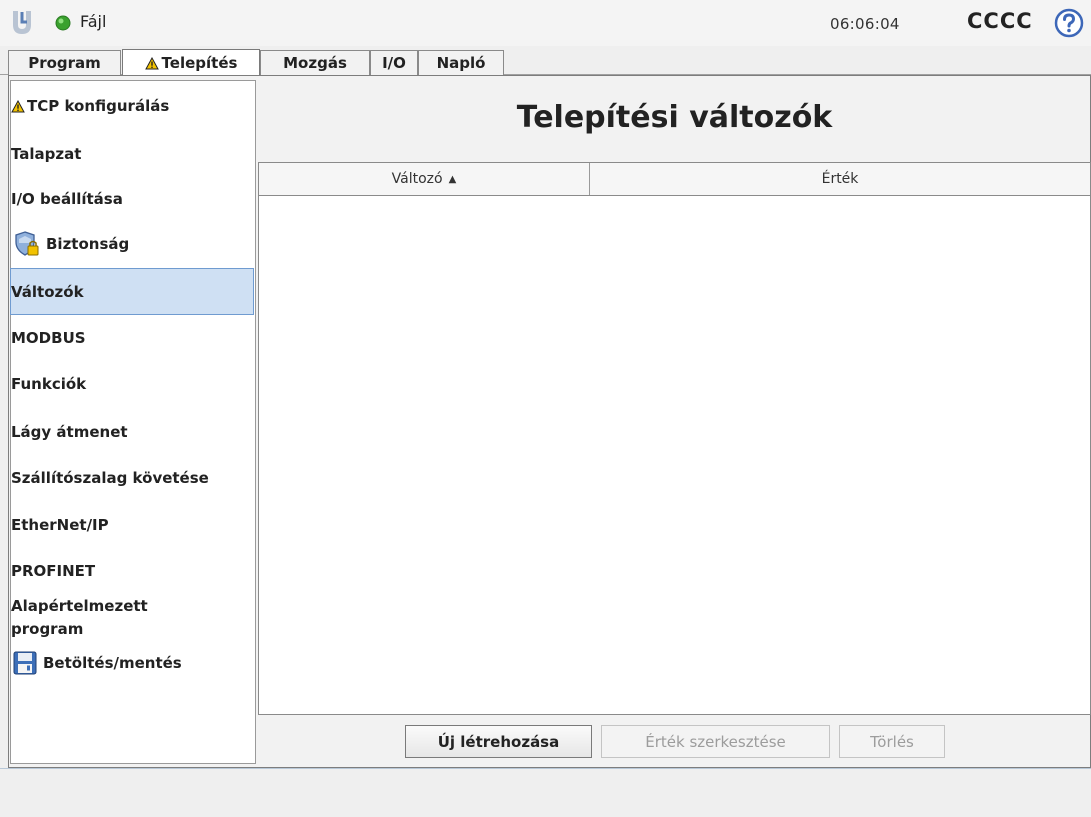 This screenshot has height=817, width=1091. What do you see at coordinates (93, 21) in the screenshot?
I see `file-menu: Fájl` at bounding box center [93, 21].